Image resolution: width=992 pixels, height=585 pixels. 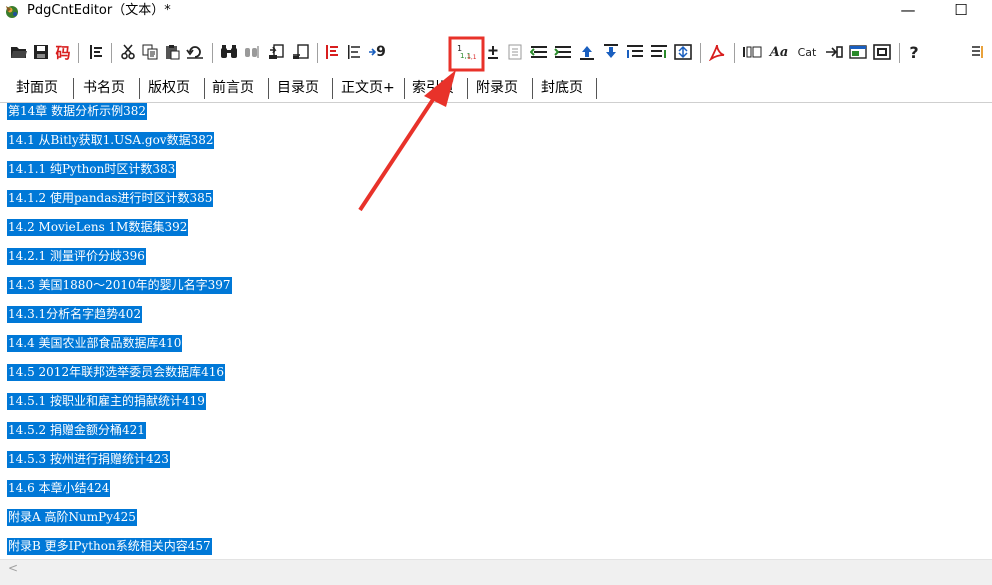 I want to click on undo-button, so click(x=195, y=52).